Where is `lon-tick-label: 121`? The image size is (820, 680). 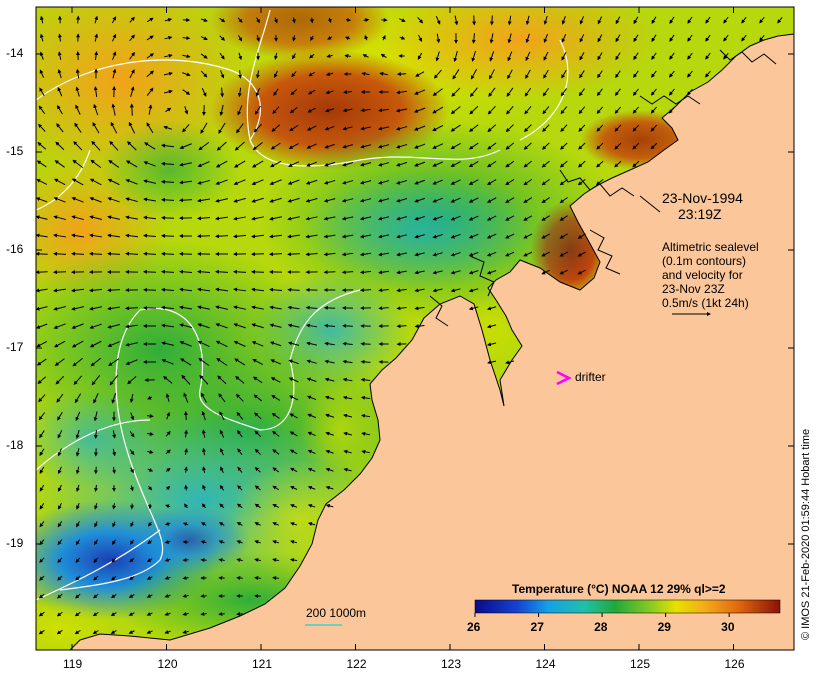
lon-tick-label: 121 is located at coordinates (262, 664).